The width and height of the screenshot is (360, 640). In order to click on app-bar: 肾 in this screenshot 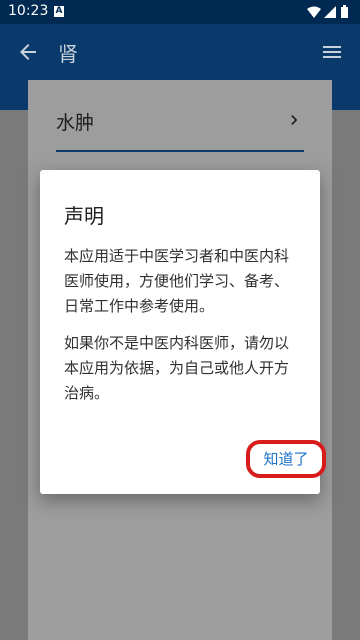, I will do `click(180, 52)`.